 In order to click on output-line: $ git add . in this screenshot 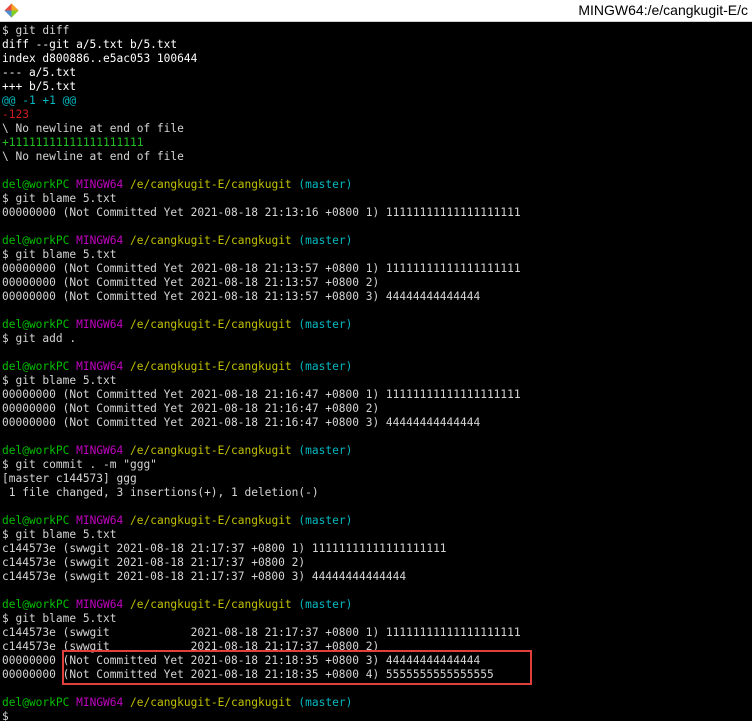, I will do `click(39, 338)`.